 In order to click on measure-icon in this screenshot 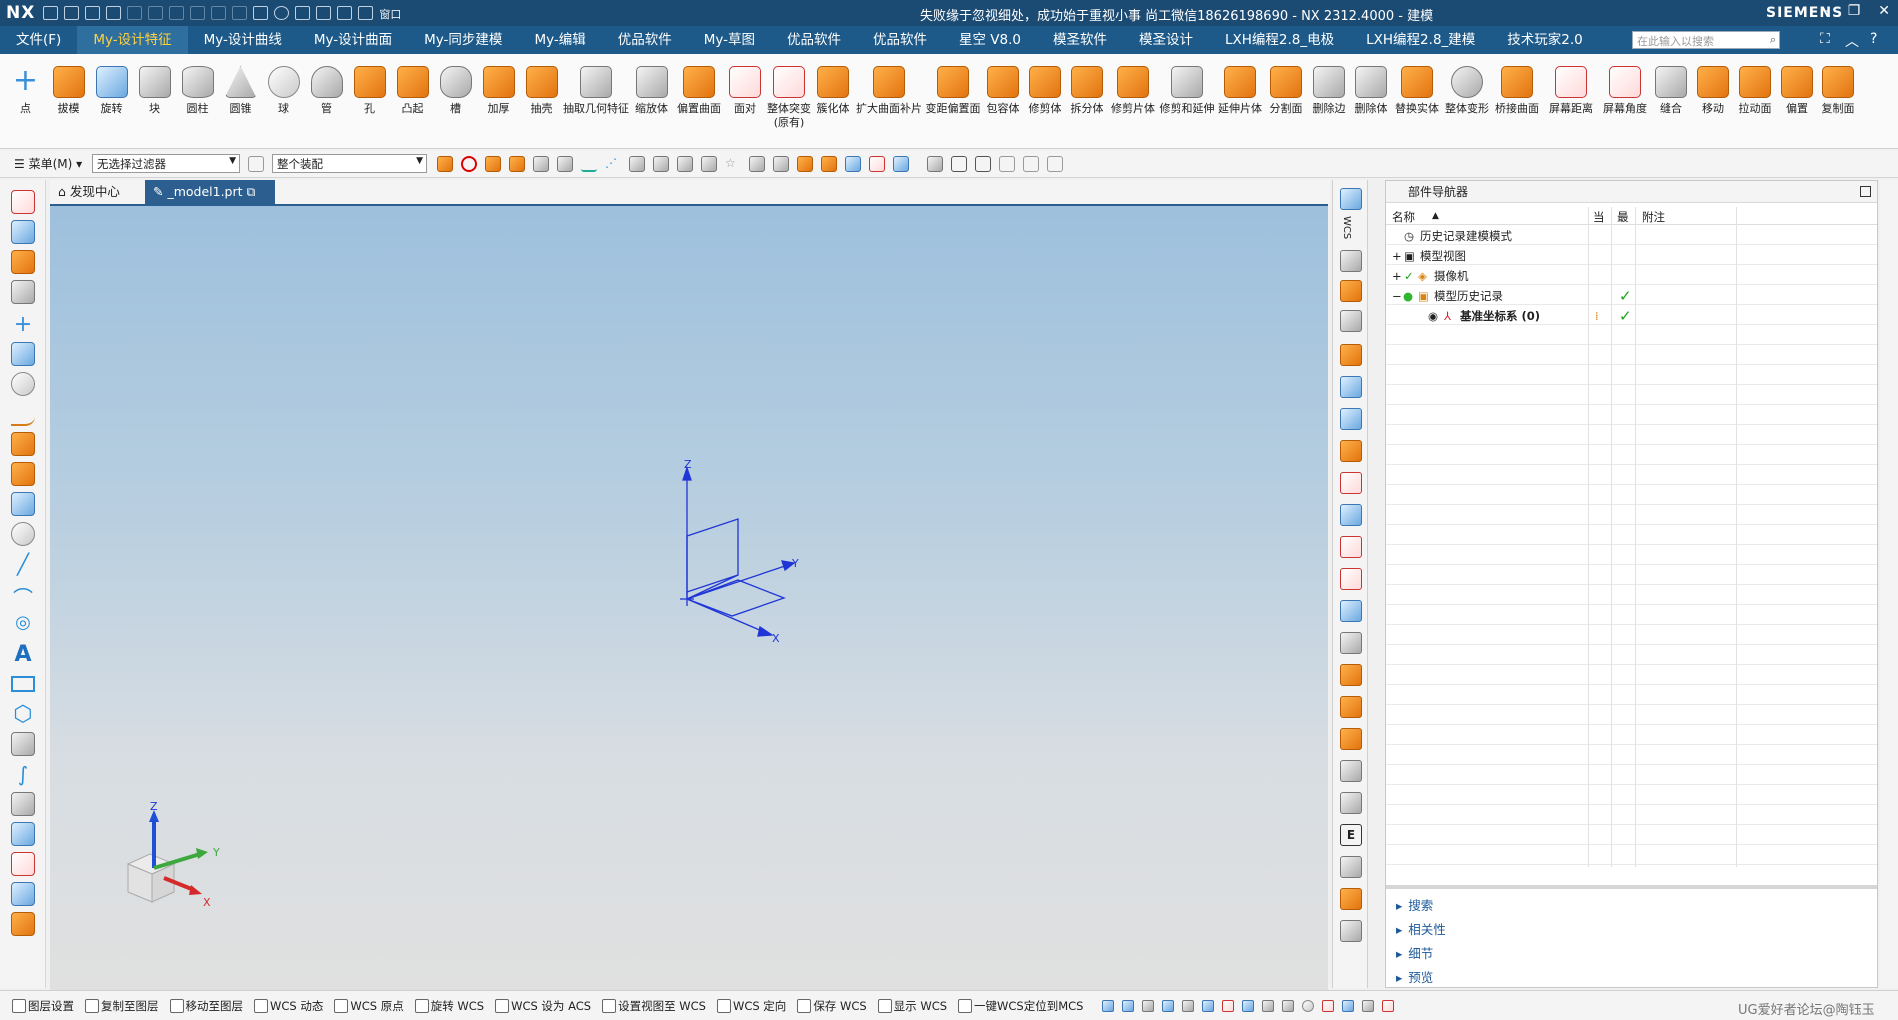, I will do `click(23, 834)`.